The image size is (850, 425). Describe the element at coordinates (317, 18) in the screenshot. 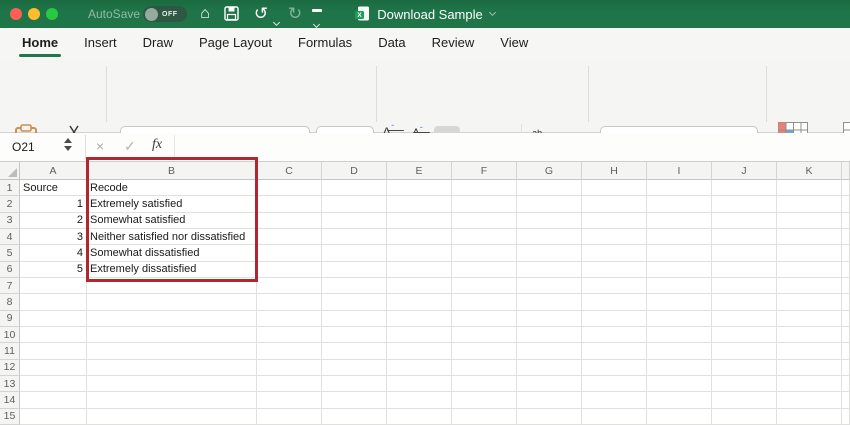

I see `ribbon-display-options-icon` at that location.